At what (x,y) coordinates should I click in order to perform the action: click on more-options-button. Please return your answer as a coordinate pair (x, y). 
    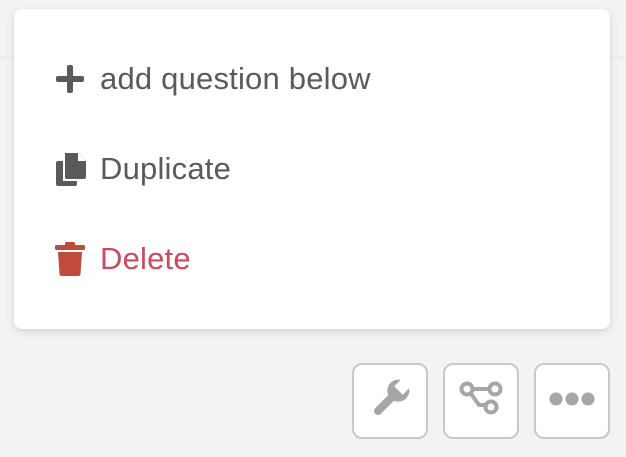
    Looking at the image, I should click on (572, 401).